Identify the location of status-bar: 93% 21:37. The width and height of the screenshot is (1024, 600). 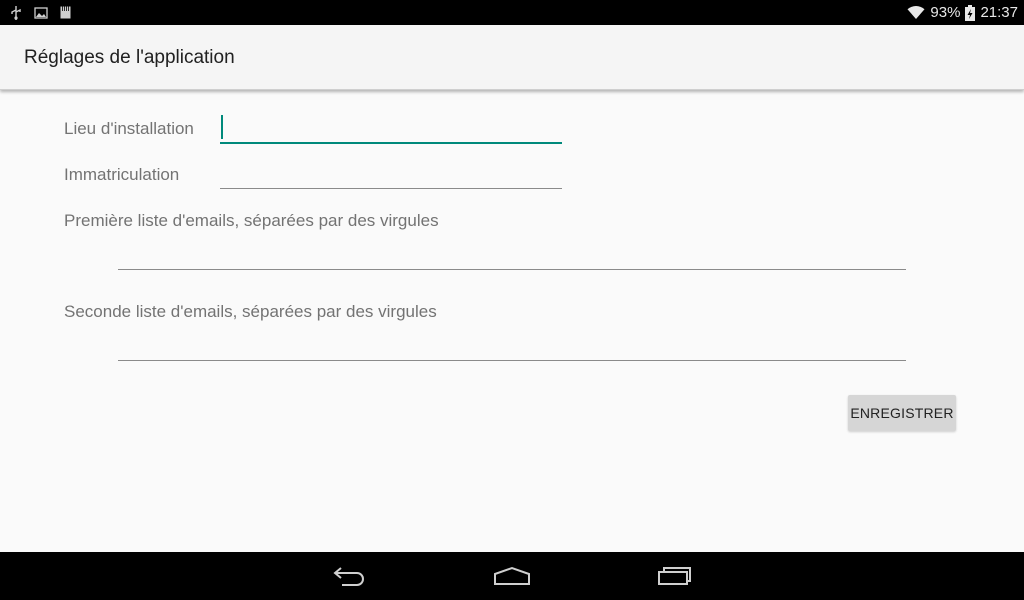
(512, 12).